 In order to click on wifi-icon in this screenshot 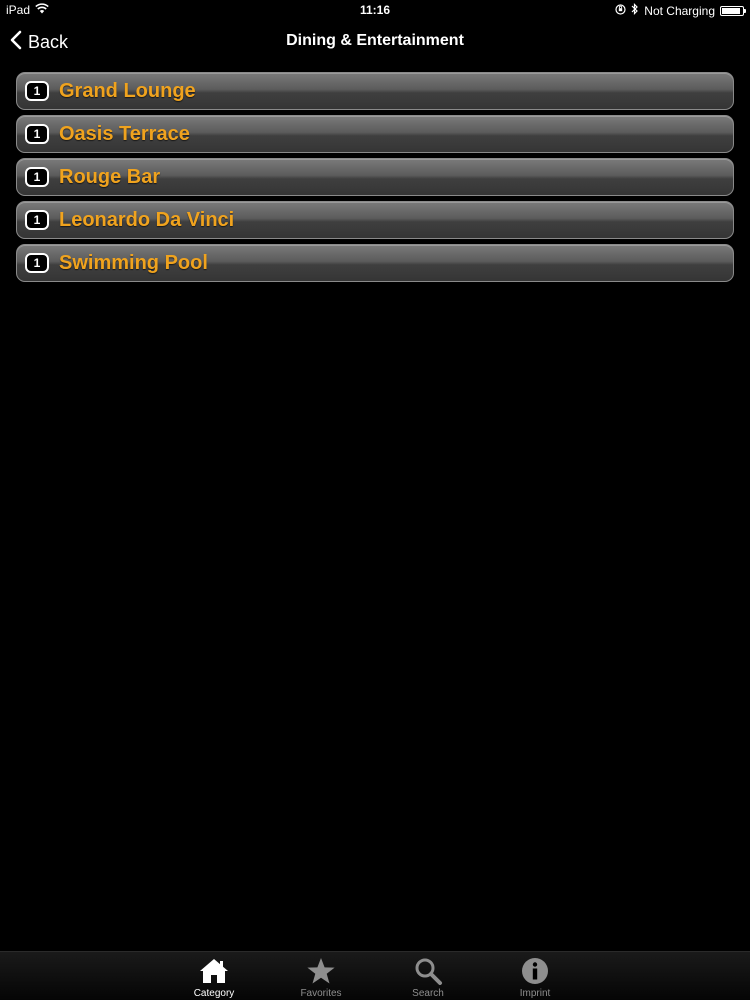, I will do `click(42, 10)`.